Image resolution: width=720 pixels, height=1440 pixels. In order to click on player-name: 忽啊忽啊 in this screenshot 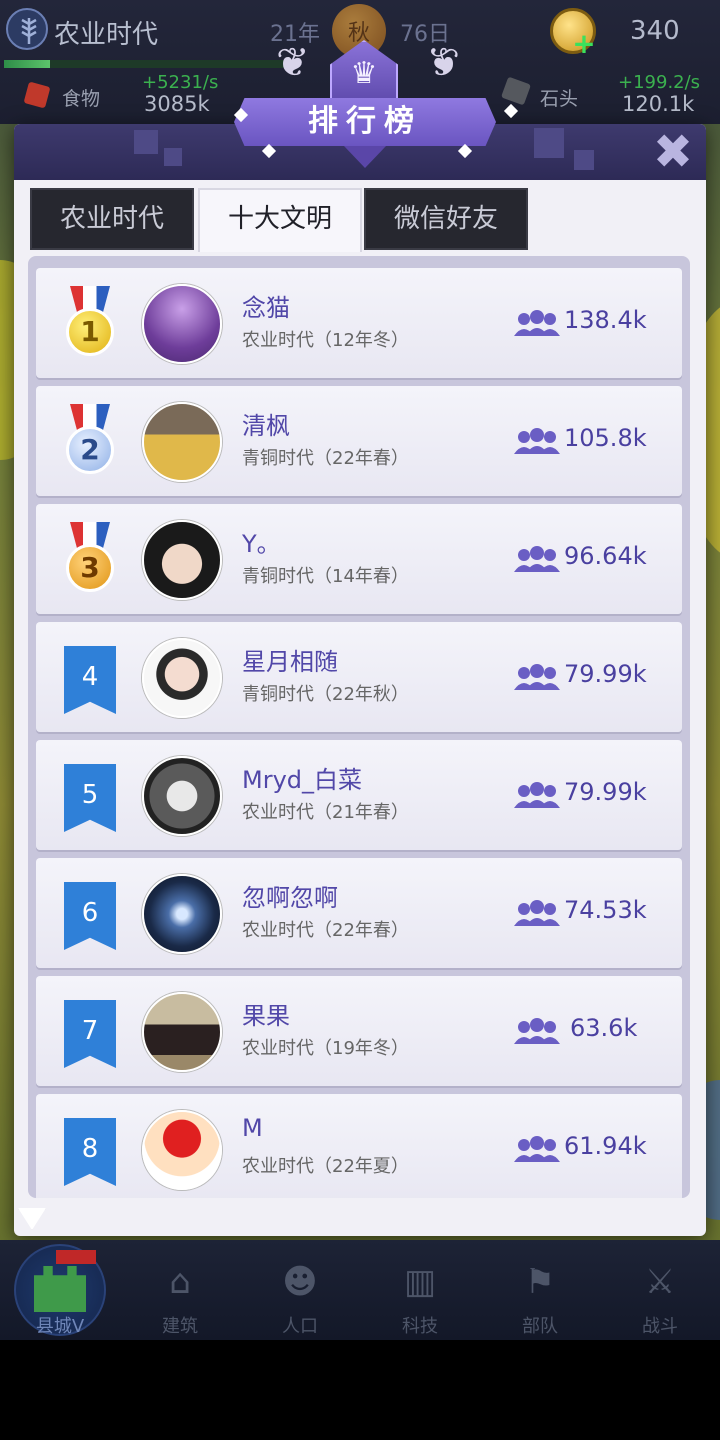, I will do `click(290, 898)`.